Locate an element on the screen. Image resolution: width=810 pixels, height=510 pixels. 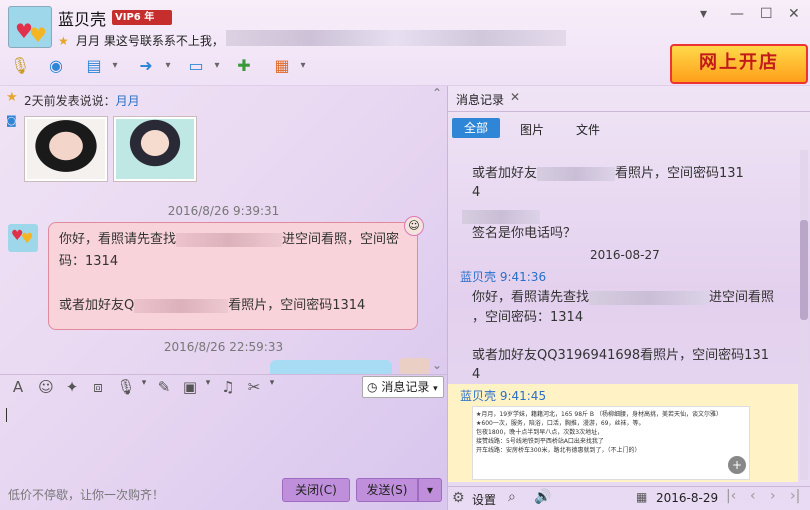
message-text: ，空间密码：1314 is located at coordinates (528, 317).